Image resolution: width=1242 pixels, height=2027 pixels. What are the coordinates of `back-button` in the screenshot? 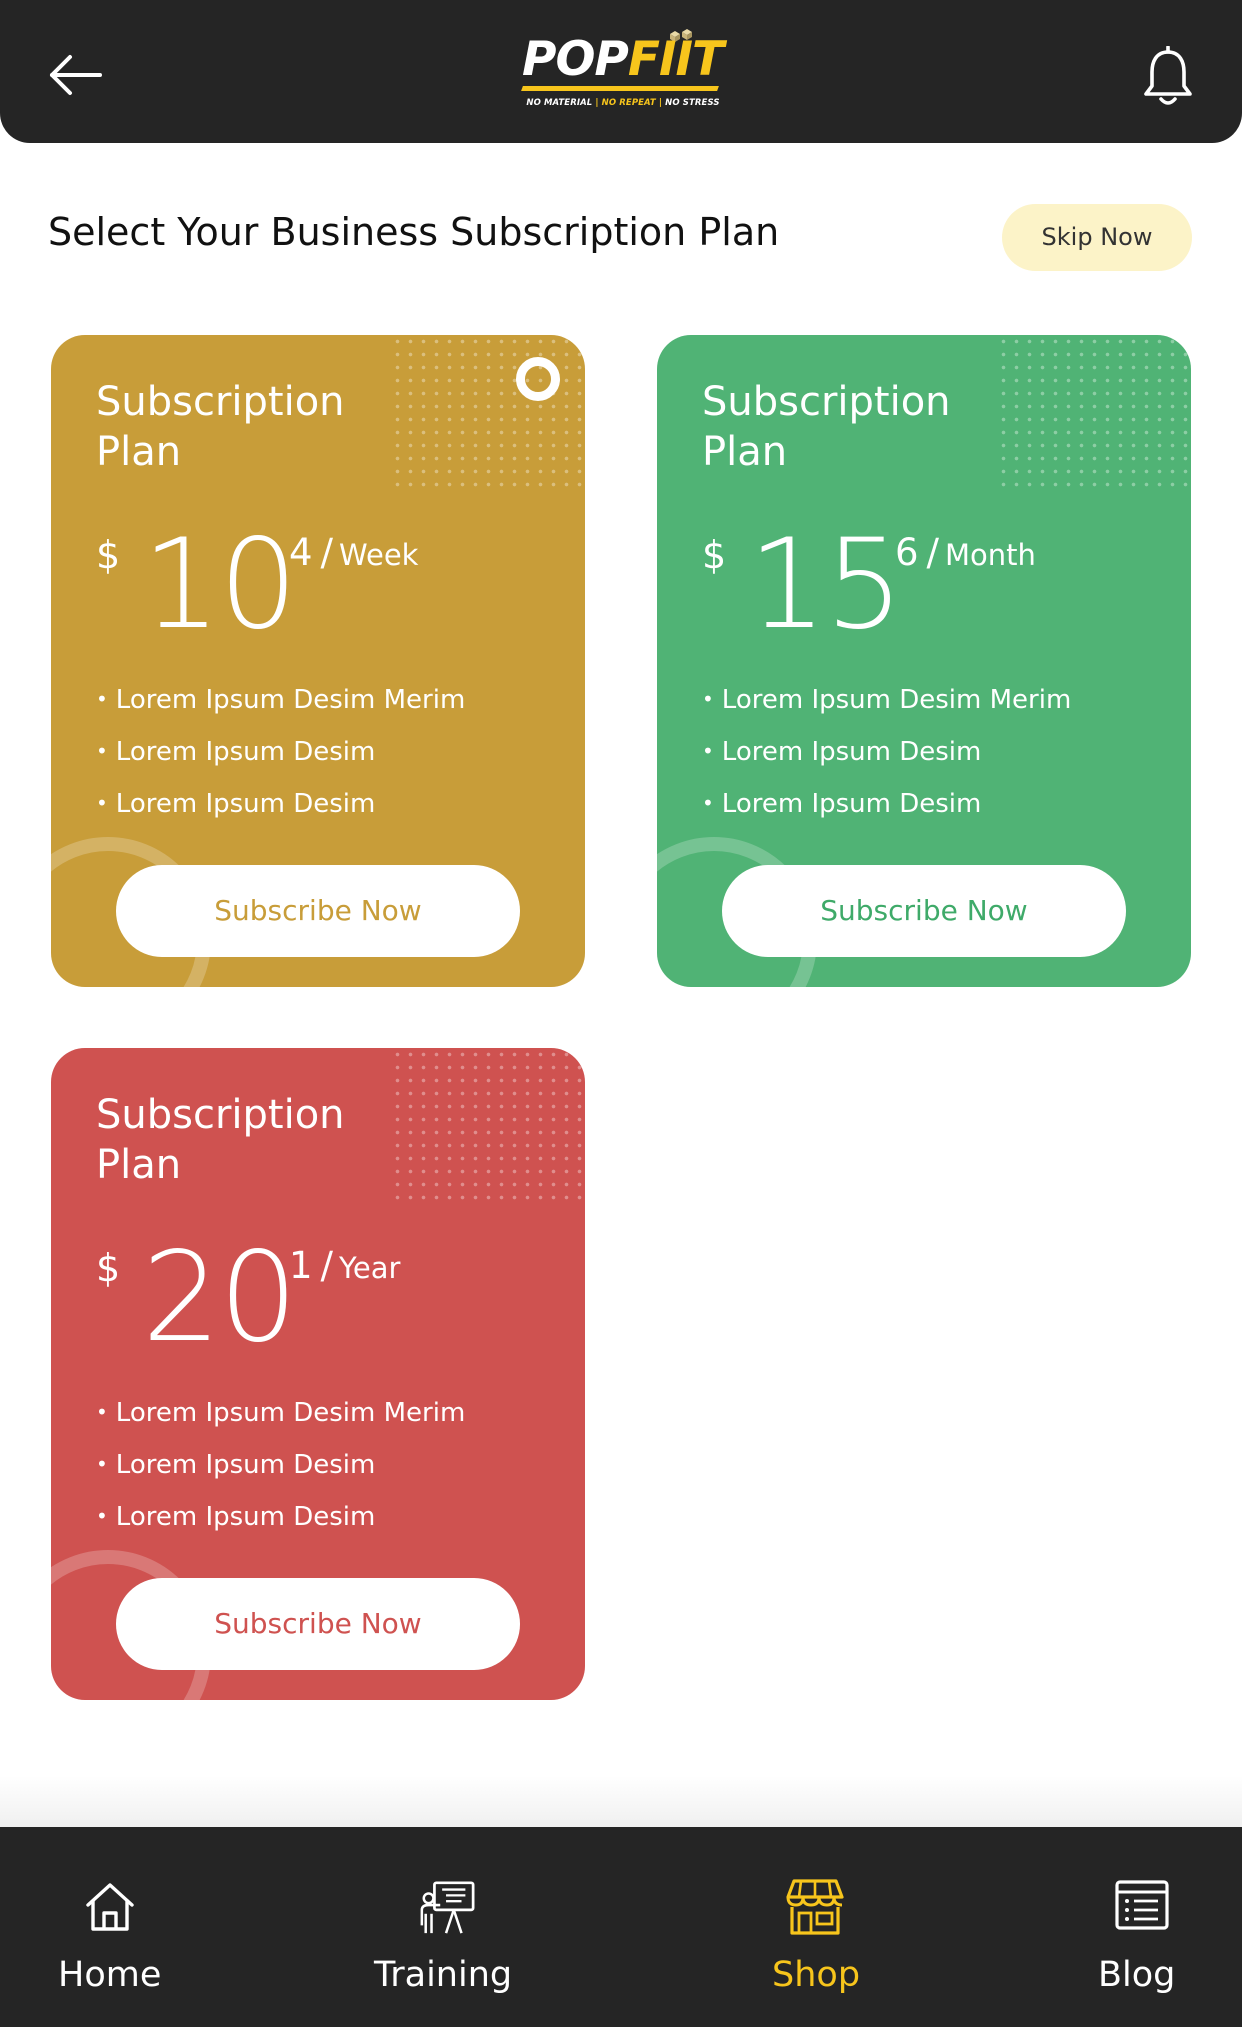 It's located at (76, 75).